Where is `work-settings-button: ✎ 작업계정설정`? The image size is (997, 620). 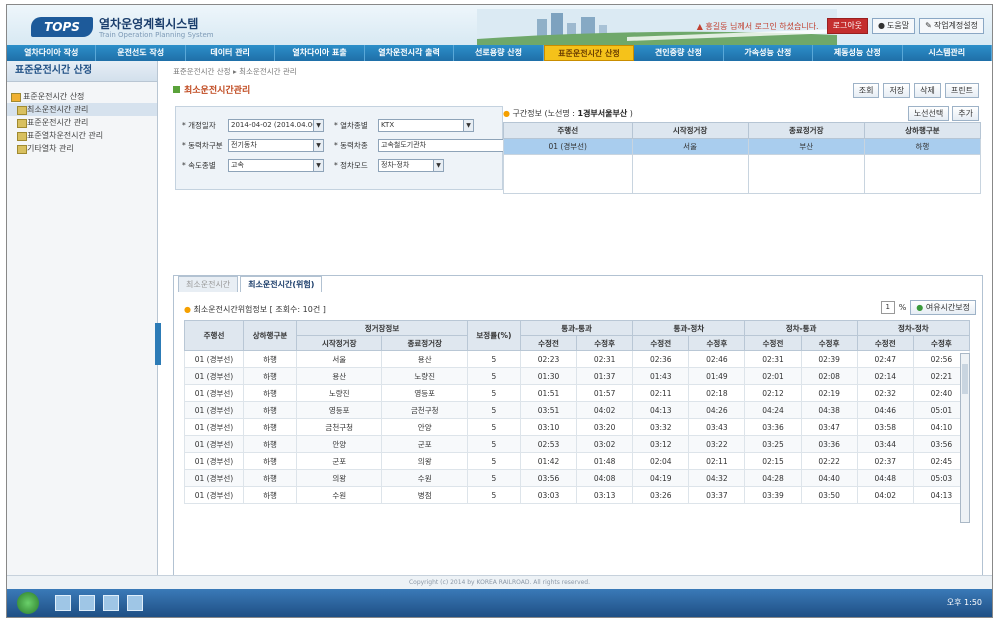
work-settings-button: ✎ 작업계정설정 is located at coordinates (951, 26).